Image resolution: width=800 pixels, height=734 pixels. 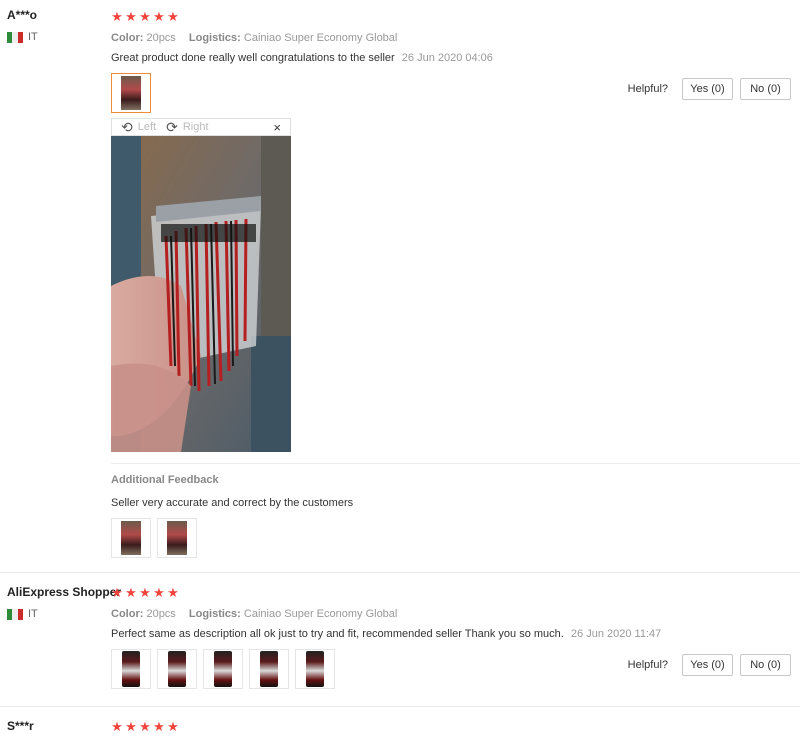 What do you see at coordinates (195, 127) in the screenshot?
I see `rotate-right-label: Right` at bounding box center [195, 127].